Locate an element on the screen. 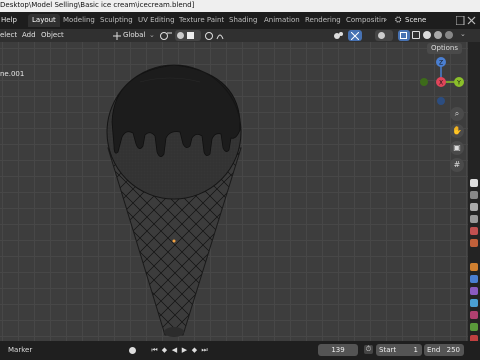 This screenshot has height=360, width=480. render-tab-icon is located at coordinates (474, 195).